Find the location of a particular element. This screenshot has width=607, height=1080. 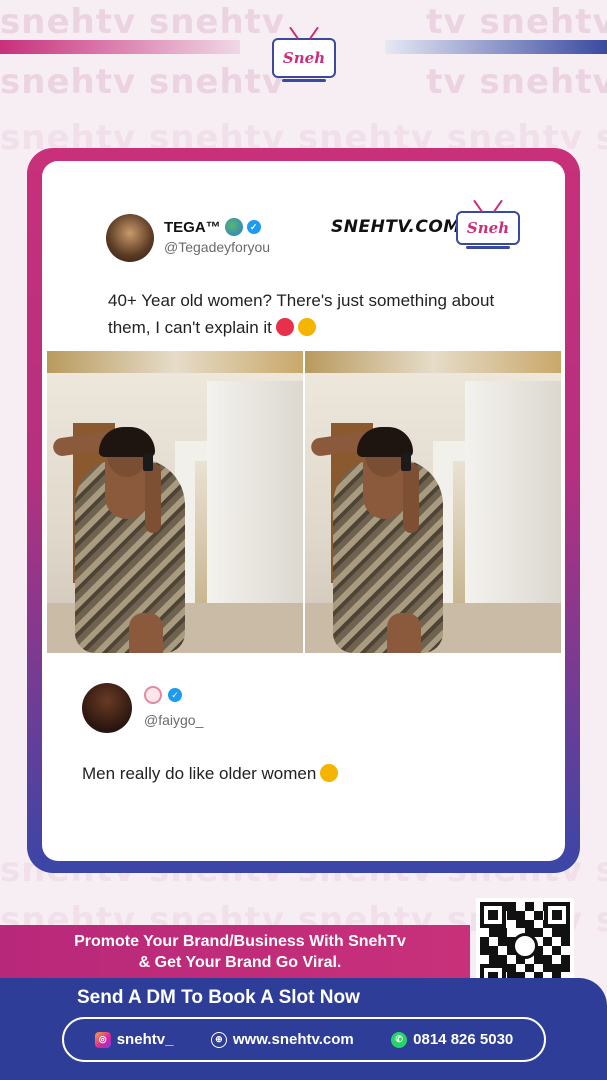

instagram-icon: ◎ is located at coordinates (102, 1039).